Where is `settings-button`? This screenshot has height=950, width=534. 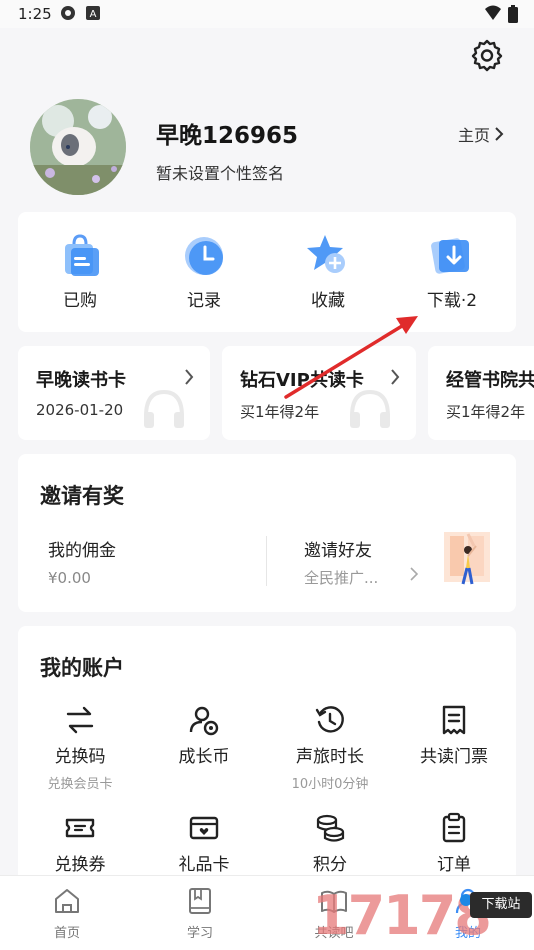 settings-button is located at coordinates (487, 55).